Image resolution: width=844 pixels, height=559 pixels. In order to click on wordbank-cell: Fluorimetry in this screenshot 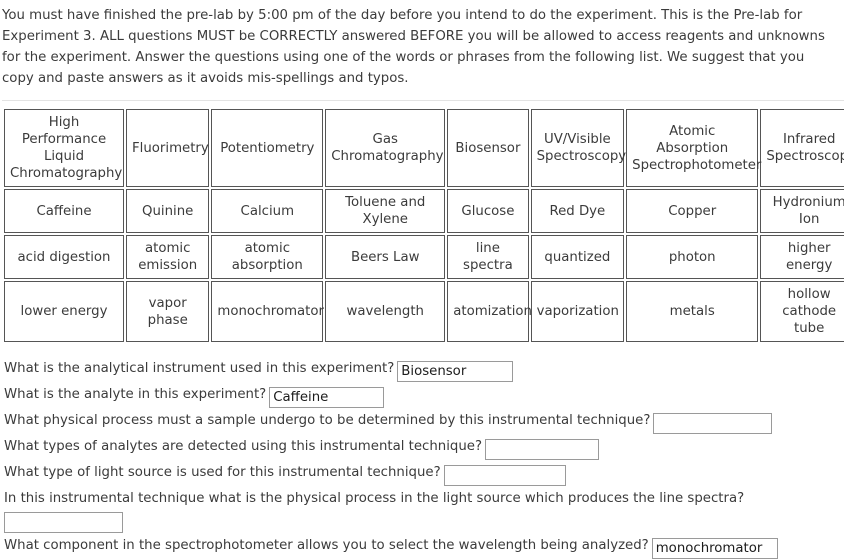, I will do `click(168, 148)`.